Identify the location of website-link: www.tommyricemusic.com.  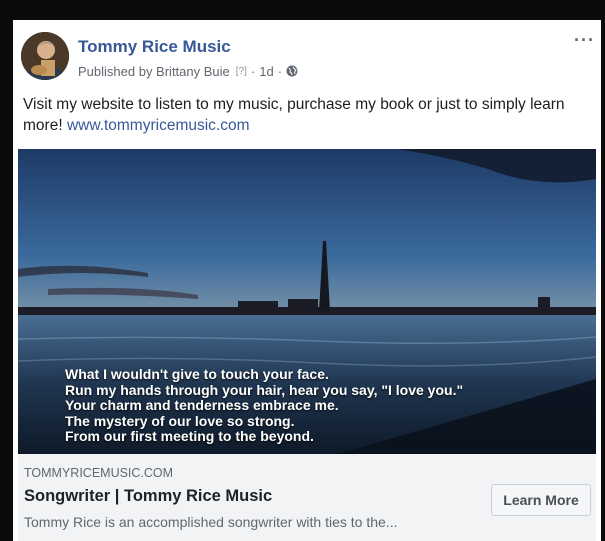
(158, 125).